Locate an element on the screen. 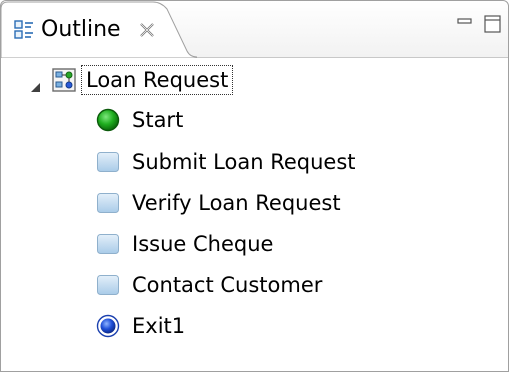 The height and width of the screenshot is (372, 509). tree-item-label: Issue Cheque is located at coordinates (203, 244).